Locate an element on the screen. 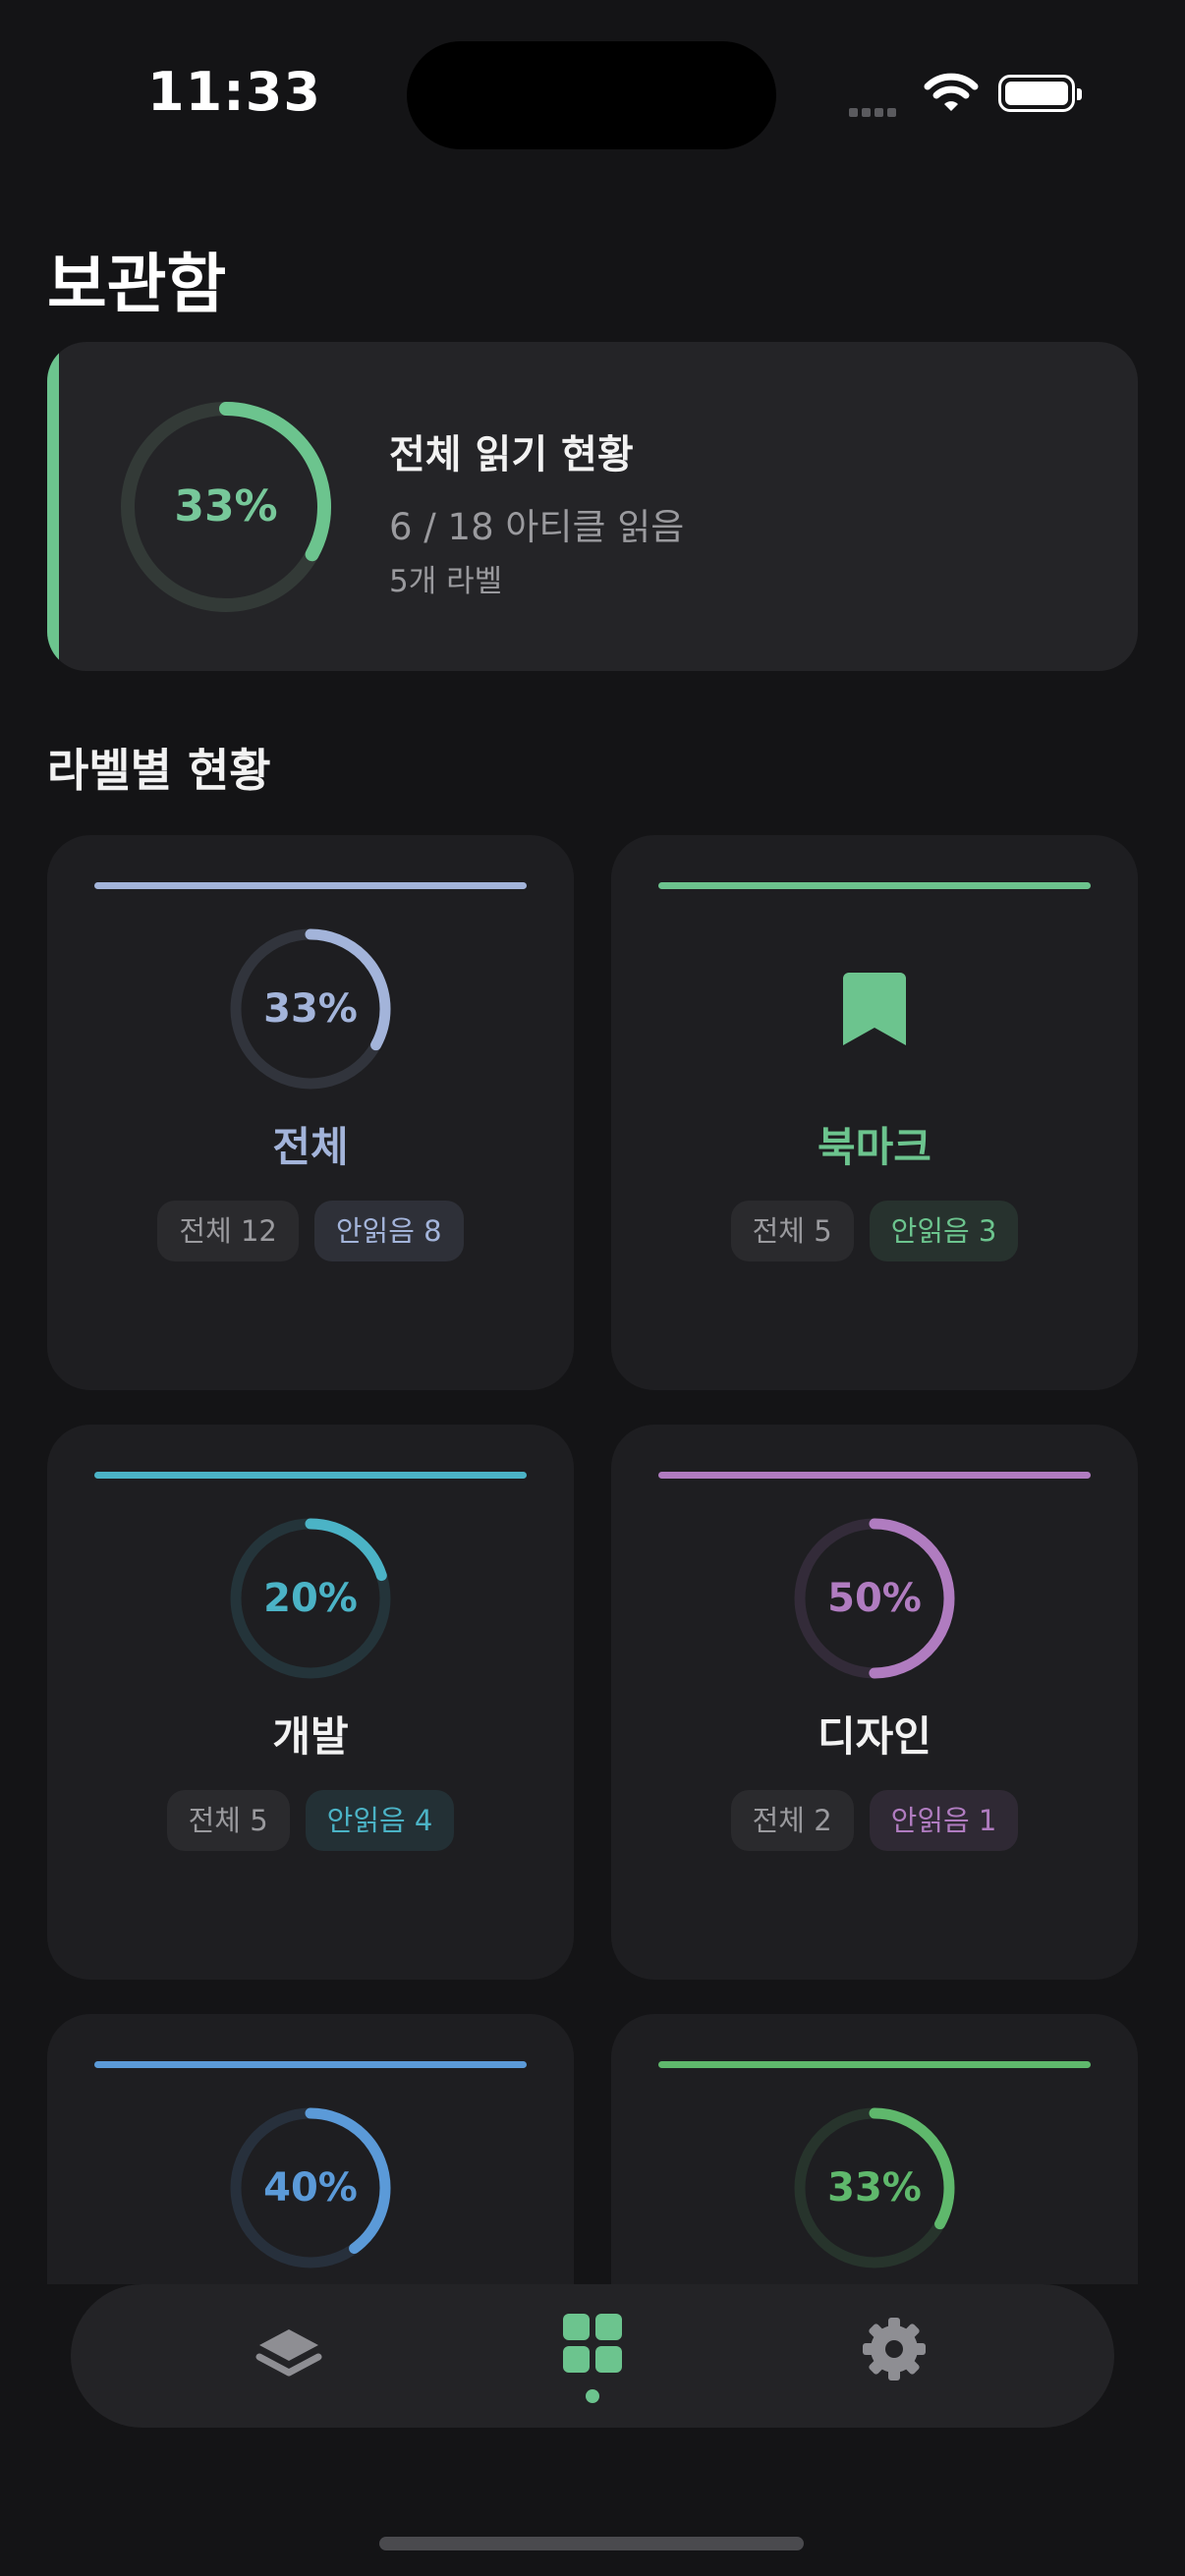  summary-percent: 33% is located at coordinates (226, 506).